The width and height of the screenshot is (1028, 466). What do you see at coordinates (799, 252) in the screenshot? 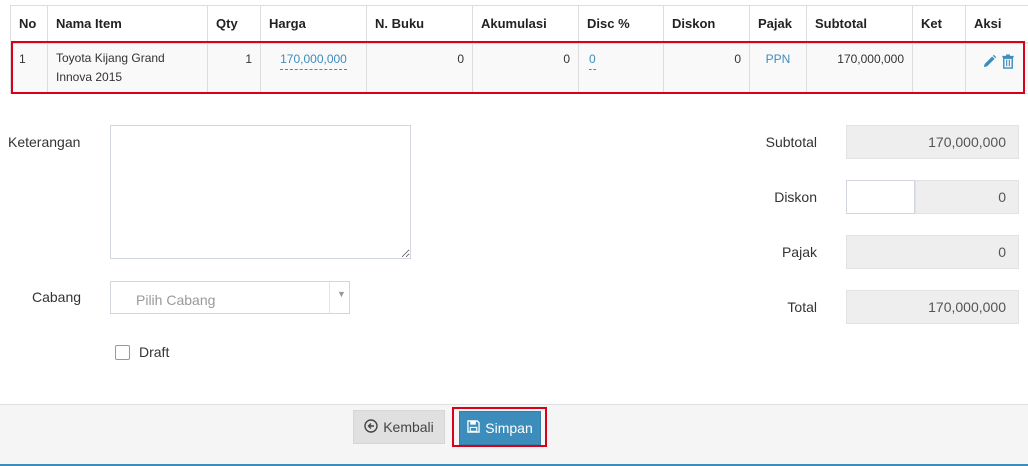
I see `tax-total-label: Pajak` at bounding box center [799, 252].